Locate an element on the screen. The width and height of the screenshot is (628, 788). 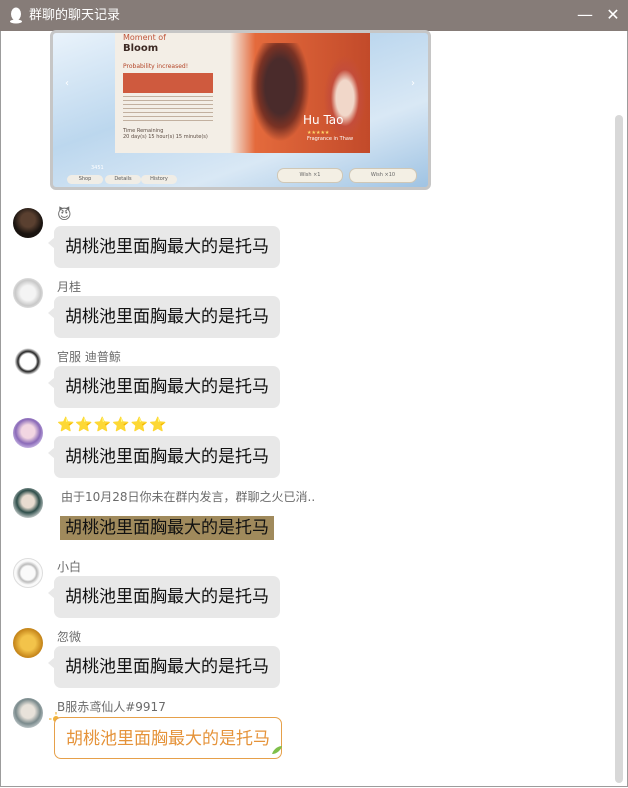
sender-name: 由于10月28日你未在群内发言，群聊之火已消.. is located at coordinates (188, 497).